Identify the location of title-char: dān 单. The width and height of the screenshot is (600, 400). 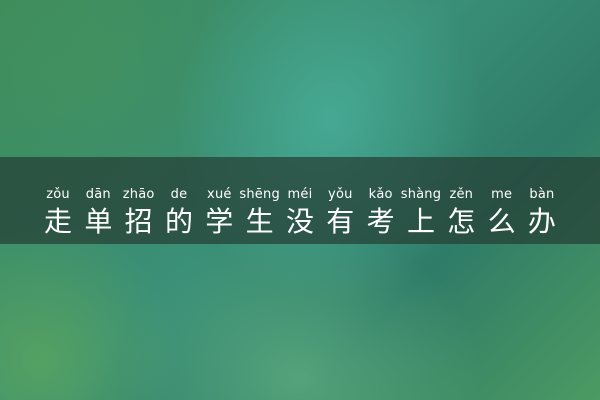
(98, 213).